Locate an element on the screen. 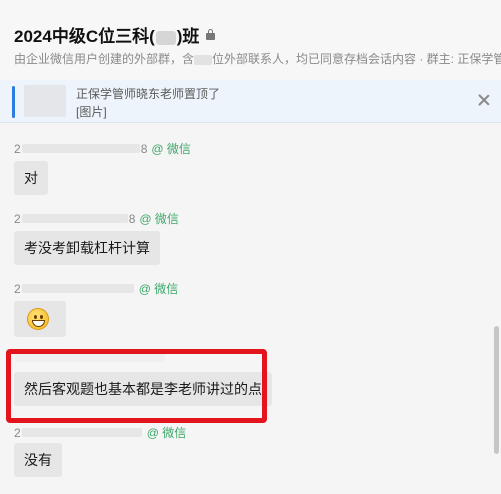 Image resolution: width=501 pixels, height=494 pixels. group-title: 2024中级C位三科( )班 is located at coordinates (106, 34).